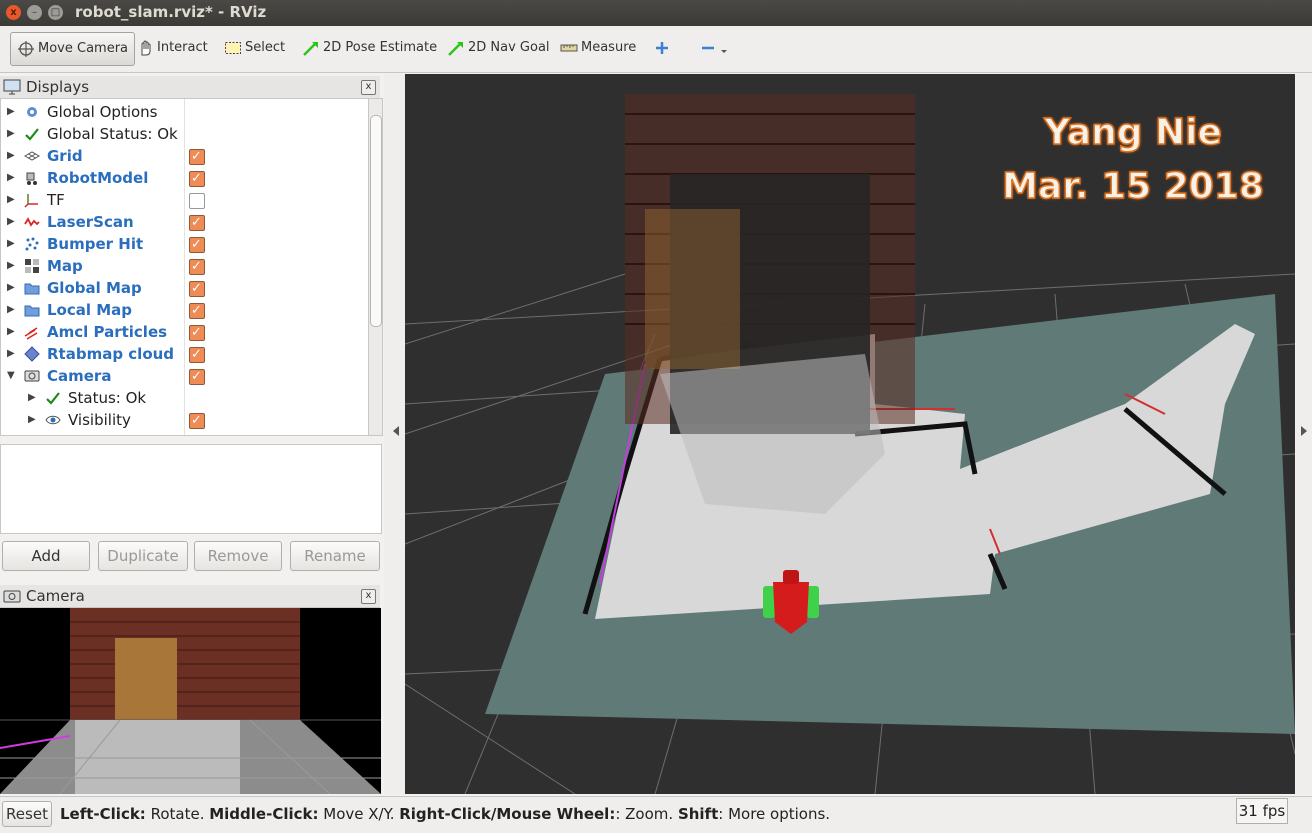 The height and width of the screenshot is (833, 1312). What do you see at coordinates (146, 47) in the screenshot?
I see `hand-icon` at bounding box center [146, 47].